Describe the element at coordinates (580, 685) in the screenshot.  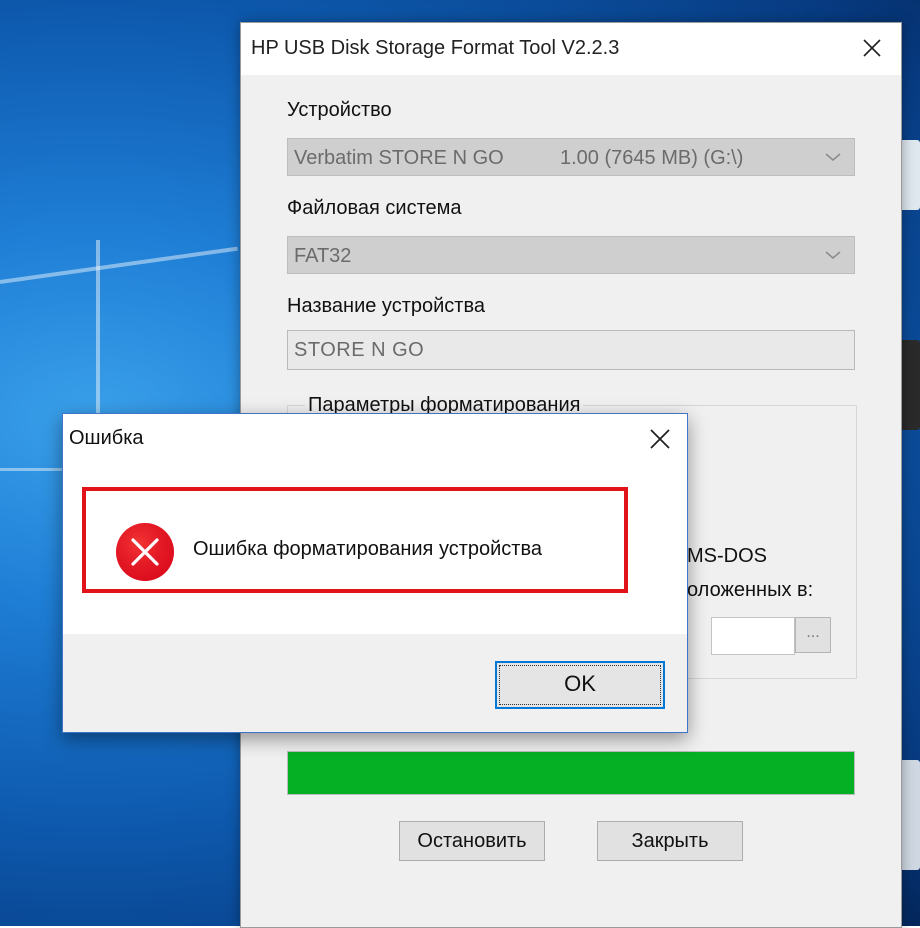
I see `ok-button: OK` at that location.